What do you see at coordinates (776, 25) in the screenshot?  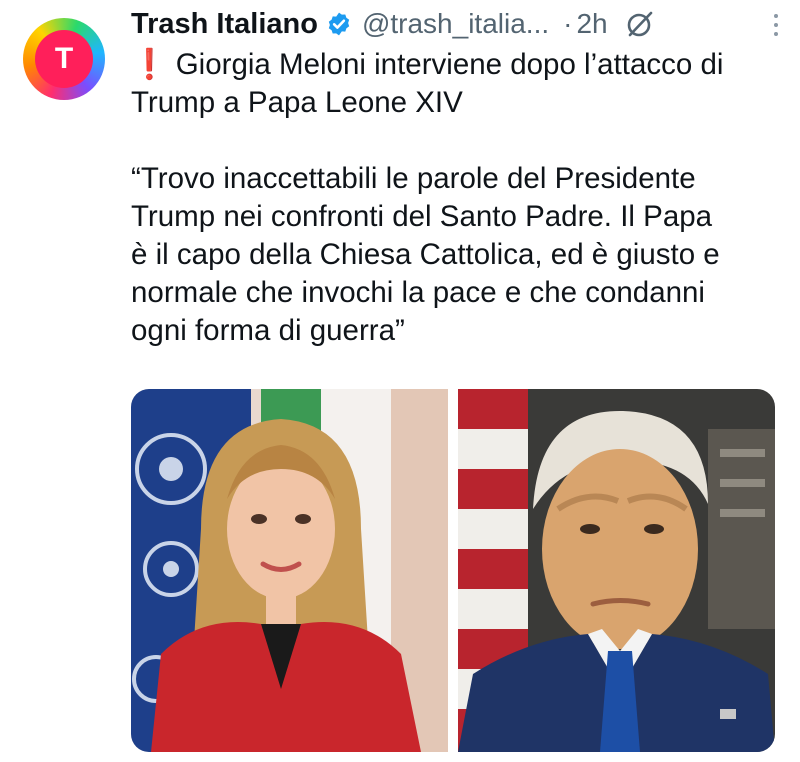 I see `more-options-icon` at bounding box center [776, 25].